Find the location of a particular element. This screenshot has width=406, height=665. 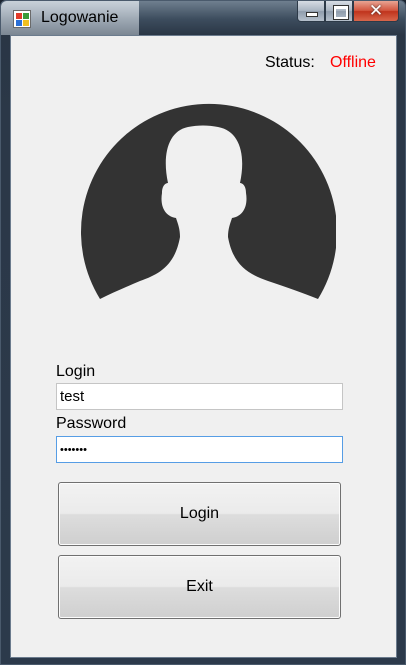

login-button: Login is located at coordinates (199, 514).